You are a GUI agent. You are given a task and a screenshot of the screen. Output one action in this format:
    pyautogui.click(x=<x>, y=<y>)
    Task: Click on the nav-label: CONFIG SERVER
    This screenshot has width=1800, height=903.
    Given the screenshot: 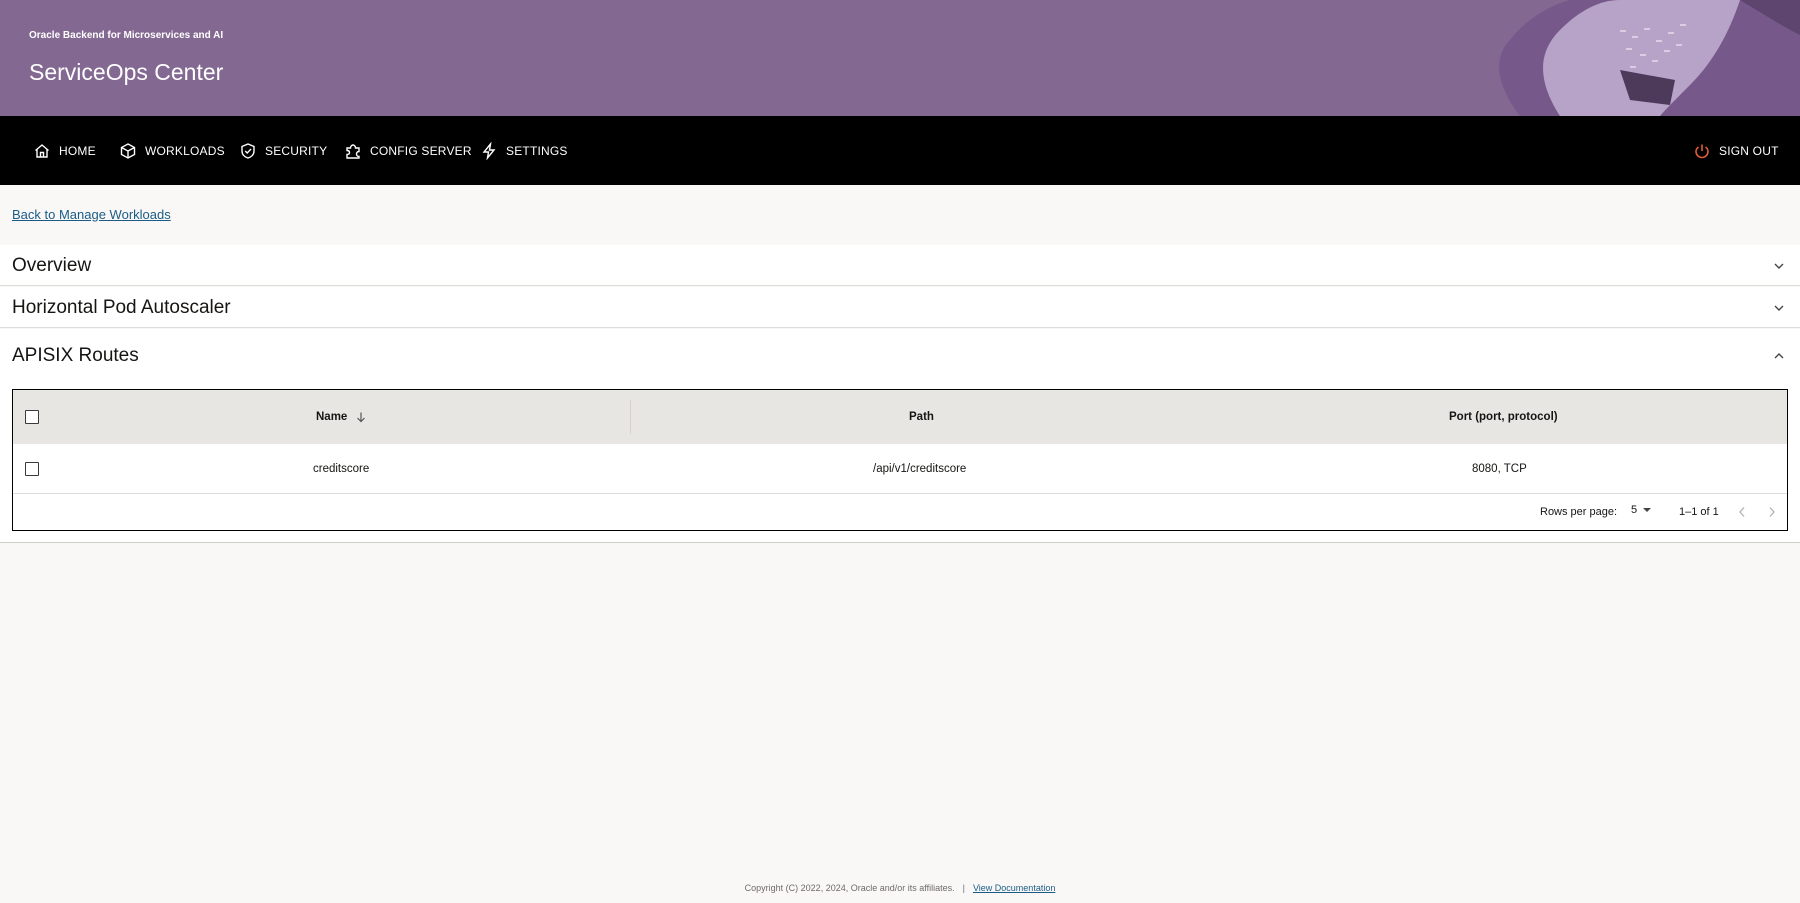 What is the action you would take?
    pyautogui.click(x=421, y=150)
    